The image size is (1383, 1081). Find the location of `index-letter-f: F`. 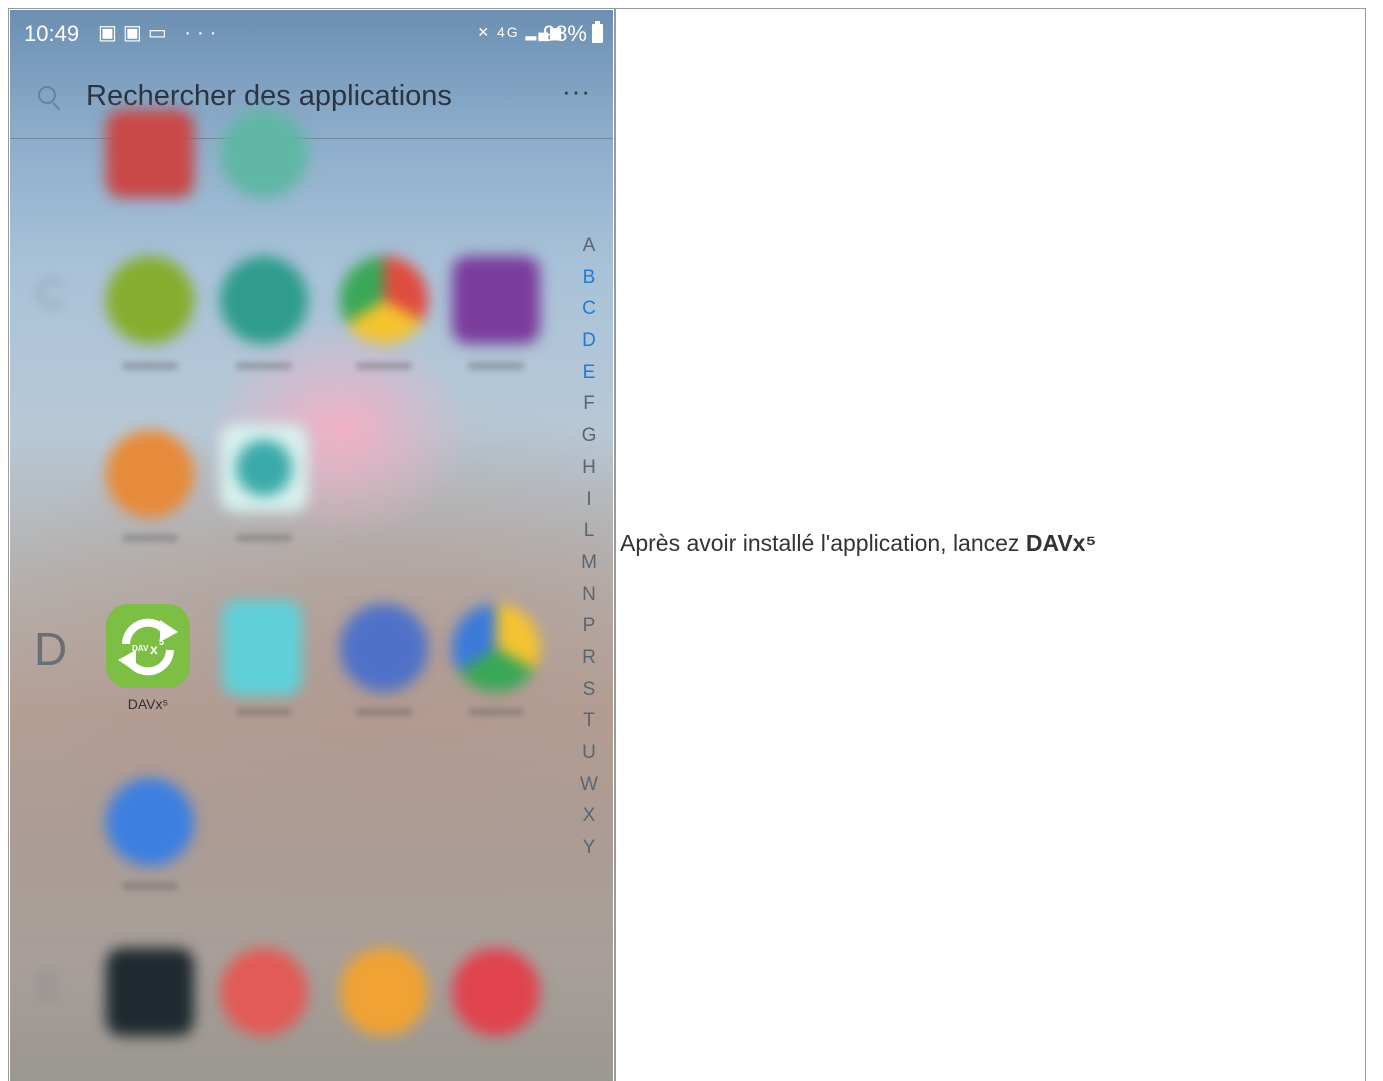

index-letter-f: F is located at coordinates (589, 404).